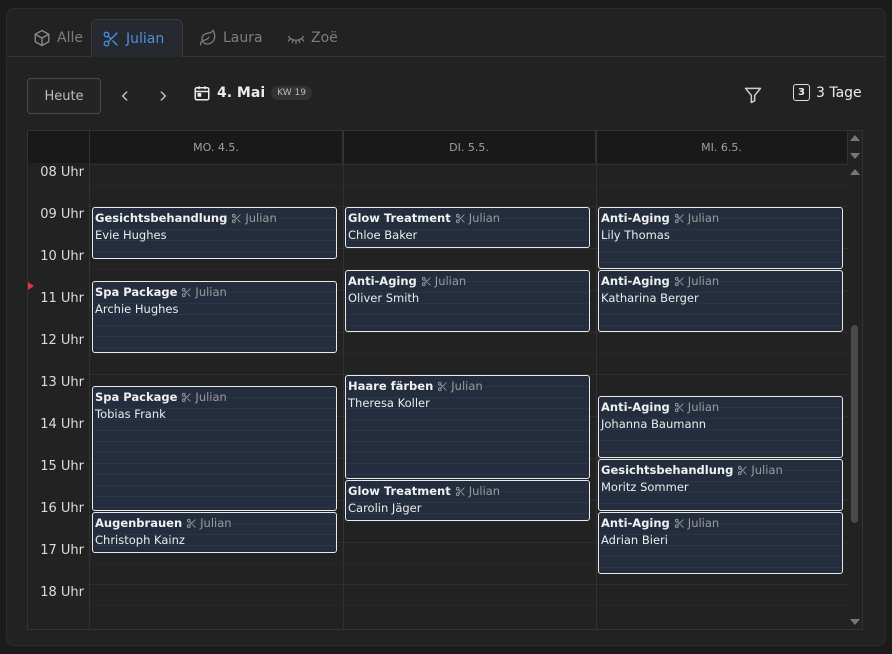  What do you see at coordinates (214, 523) in the screenshot?
I see `appointment-header: Augenbrauen Julian` at bounding box center [214, 523].